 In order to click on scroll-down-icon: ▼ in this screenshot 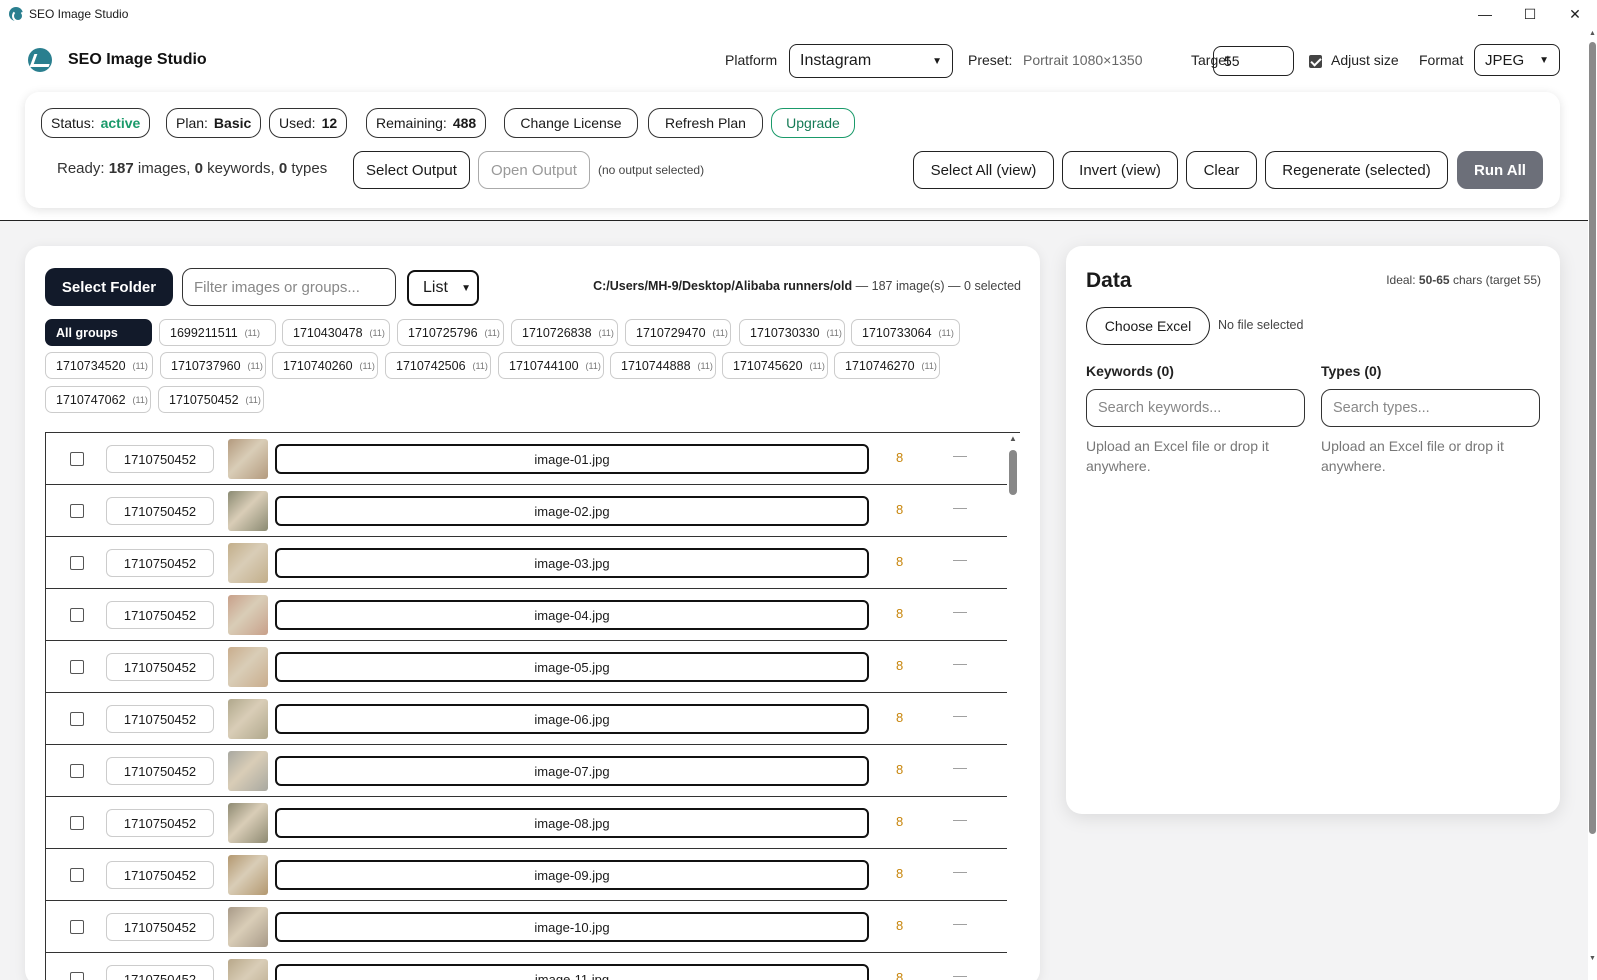, I will do `click(1592, 958)`.